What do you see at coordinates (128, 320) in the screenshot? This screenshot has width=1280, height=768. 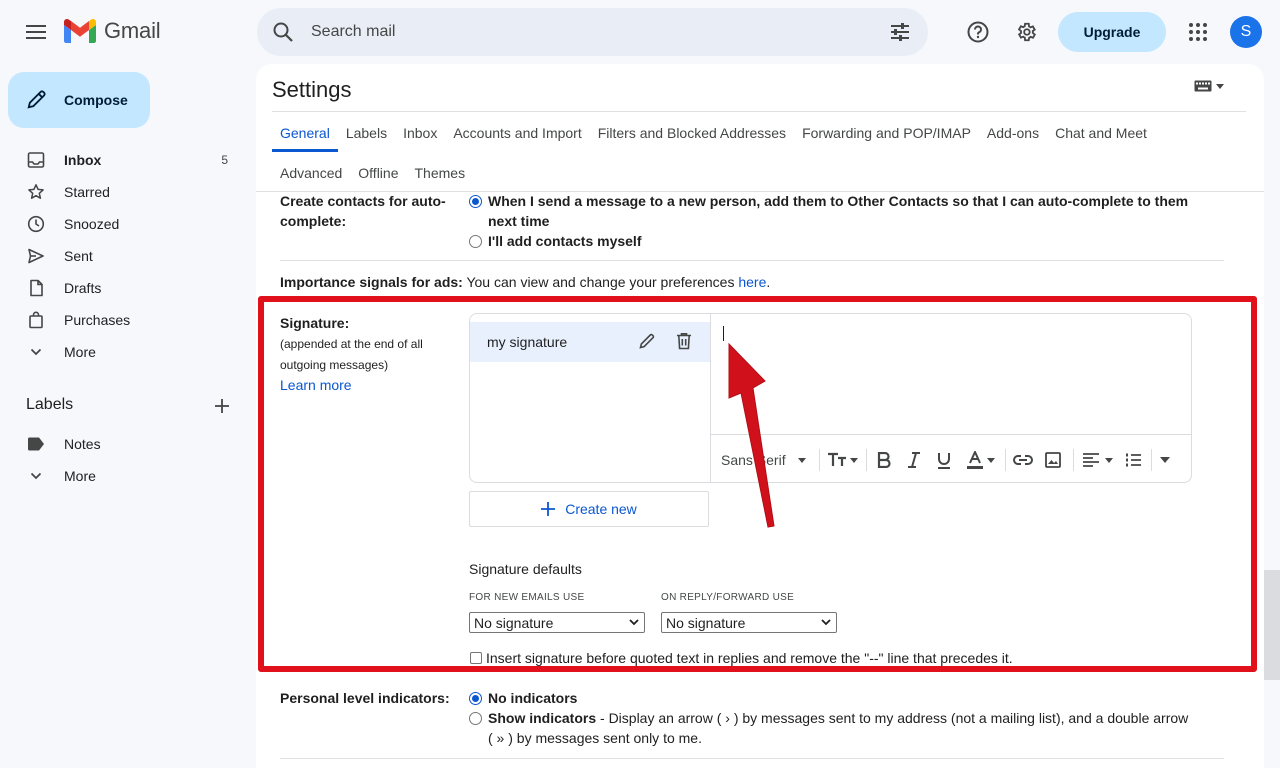 I see `sidebar-item-purchases: Purchases` at bounding box center [128, 320].